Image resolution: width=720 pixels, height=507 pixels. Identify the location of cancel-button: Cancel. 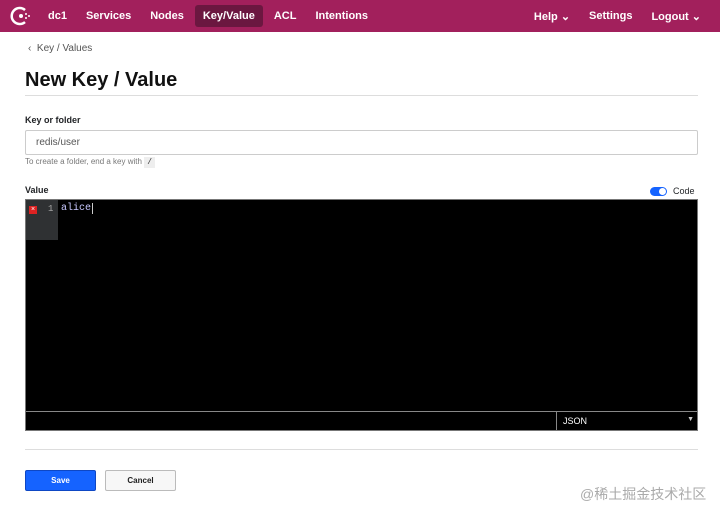
(140, 480).